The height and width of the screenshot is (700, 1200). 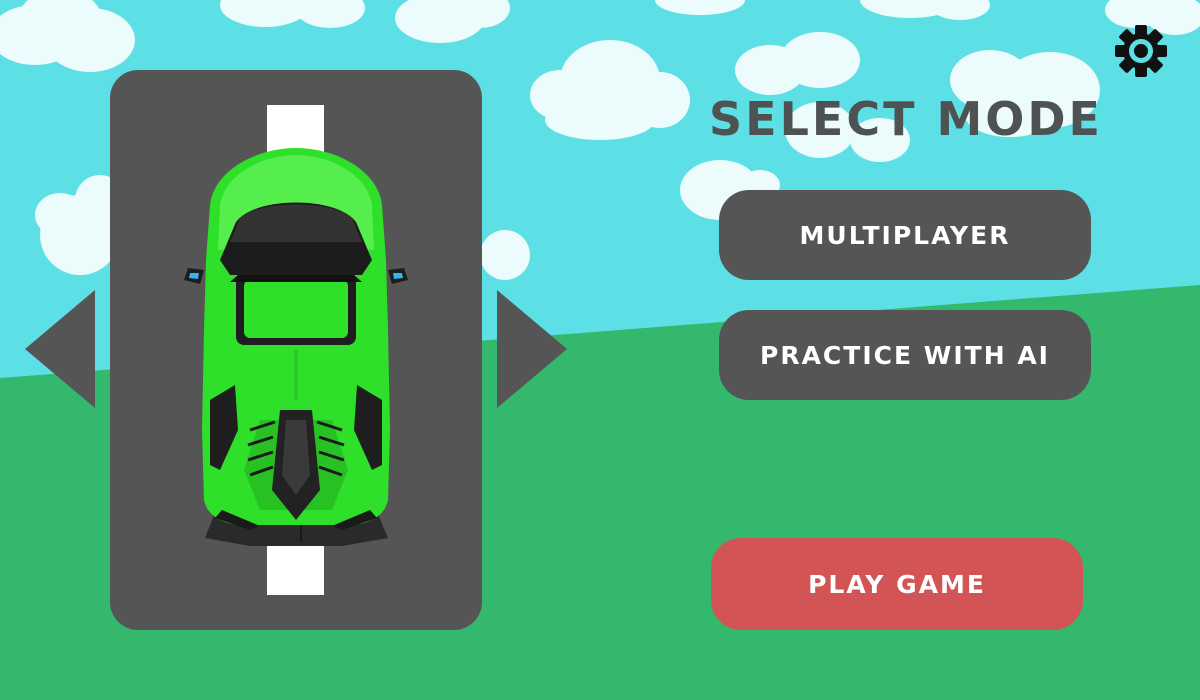 I want to click on next-car-arrow-icon, so click(x=532, y=349).